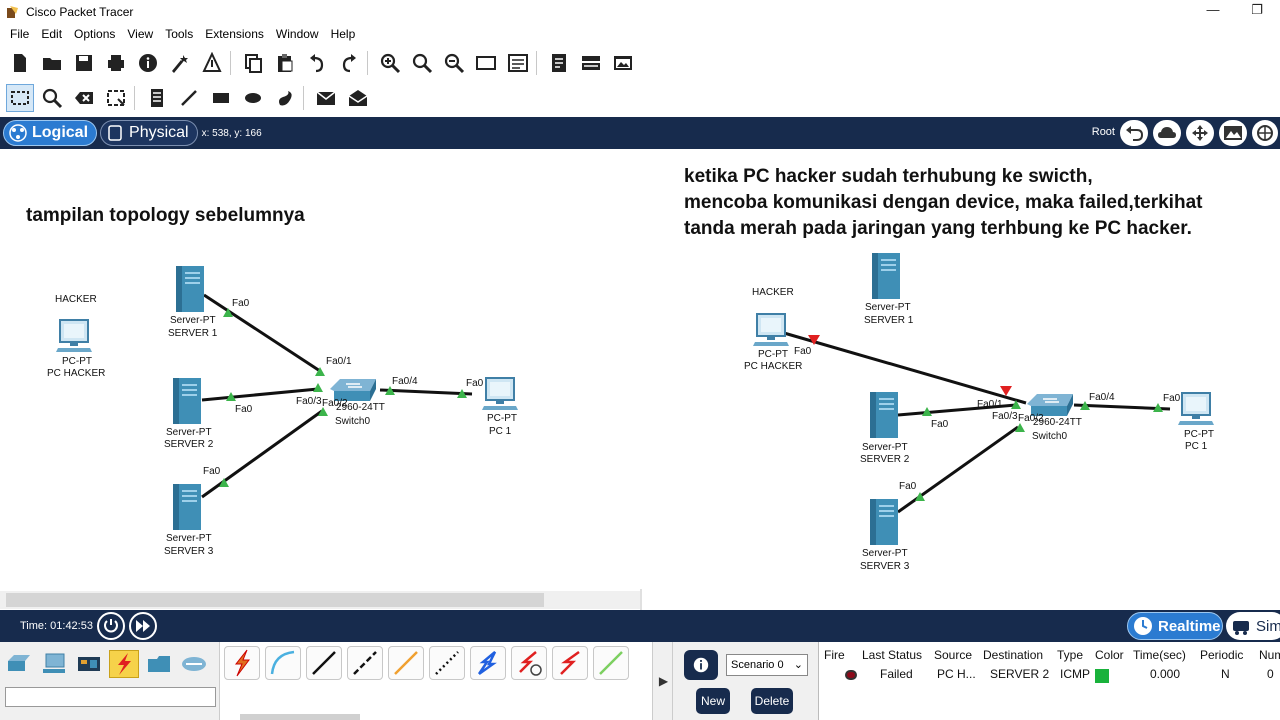 Image resolution: width=1280 pixels, height=720 pixels. What do you see at coordinates (317, 63) in the screenshot?
I see `undo-icon` at bounding box center [317, 63].